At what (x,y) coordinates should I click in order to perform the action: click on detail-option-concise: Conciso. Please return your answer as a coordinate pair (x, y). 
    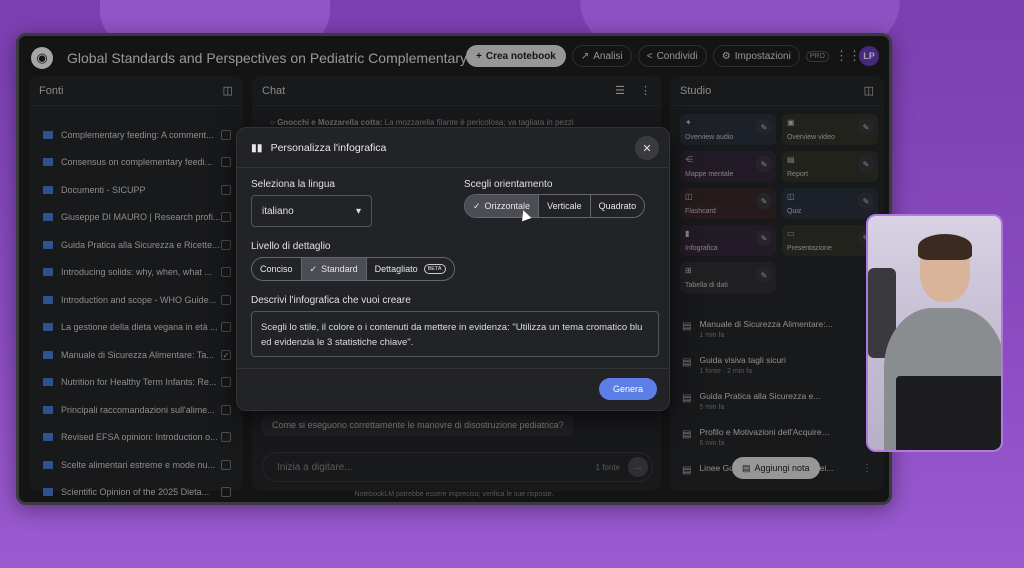
    Looking at the image, I should click on (277, 269).